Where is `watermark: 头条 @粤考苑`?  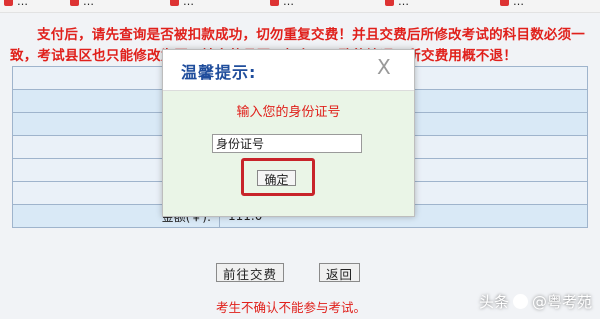 watermark: 头条 @粤考苑 is located at coordinates (535, 301).